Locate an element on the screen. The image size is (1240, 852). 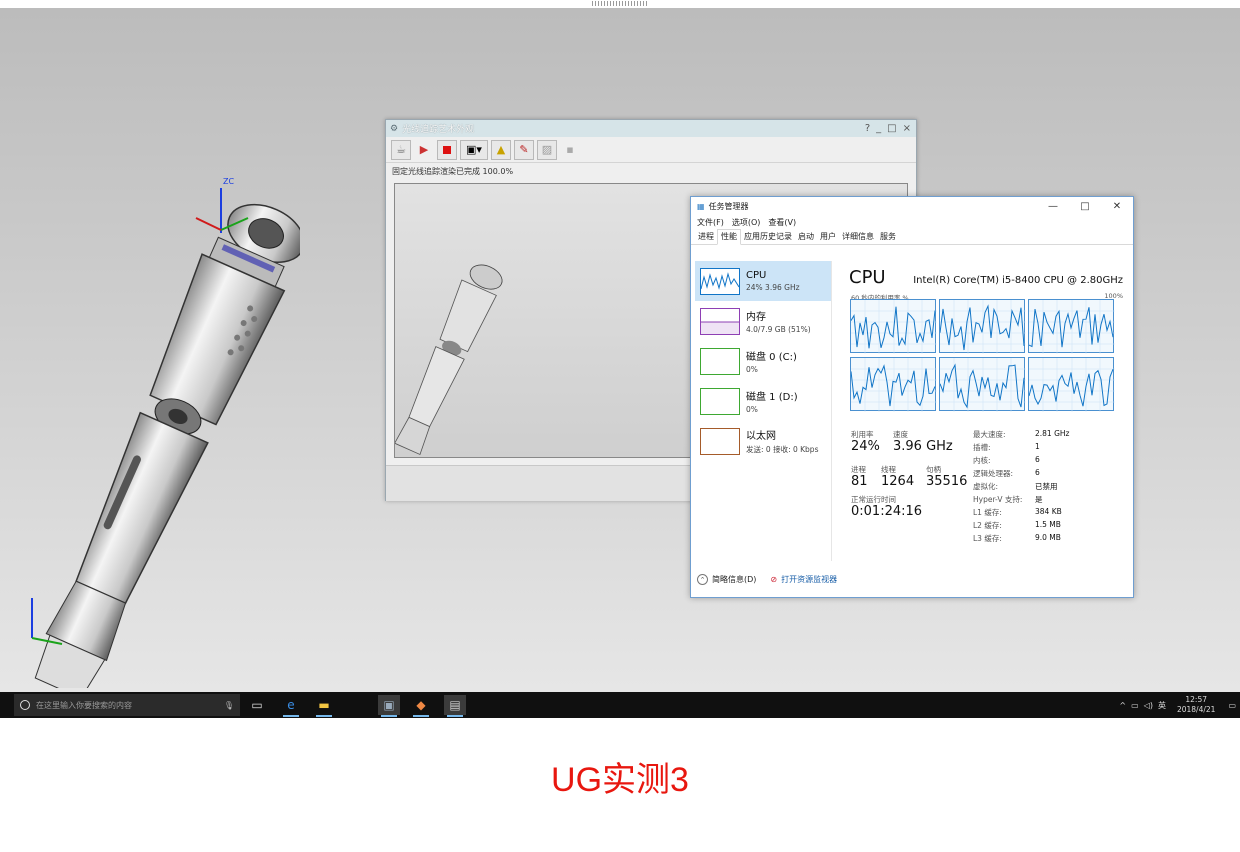
teapot-icon: ☕ is located at coordinates (401, 149).